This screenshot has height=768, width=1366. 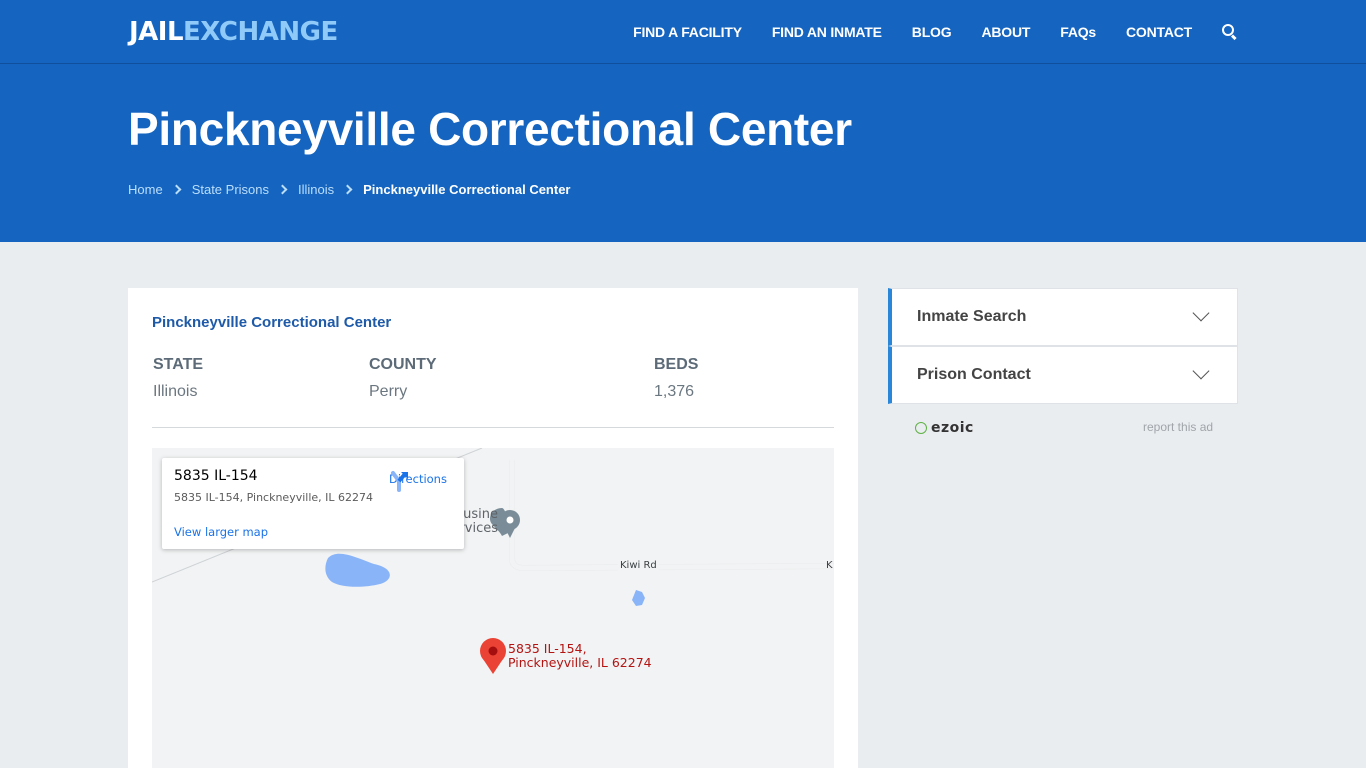 I want to click on fact-value: Illinois, so click(x=175, y=391).